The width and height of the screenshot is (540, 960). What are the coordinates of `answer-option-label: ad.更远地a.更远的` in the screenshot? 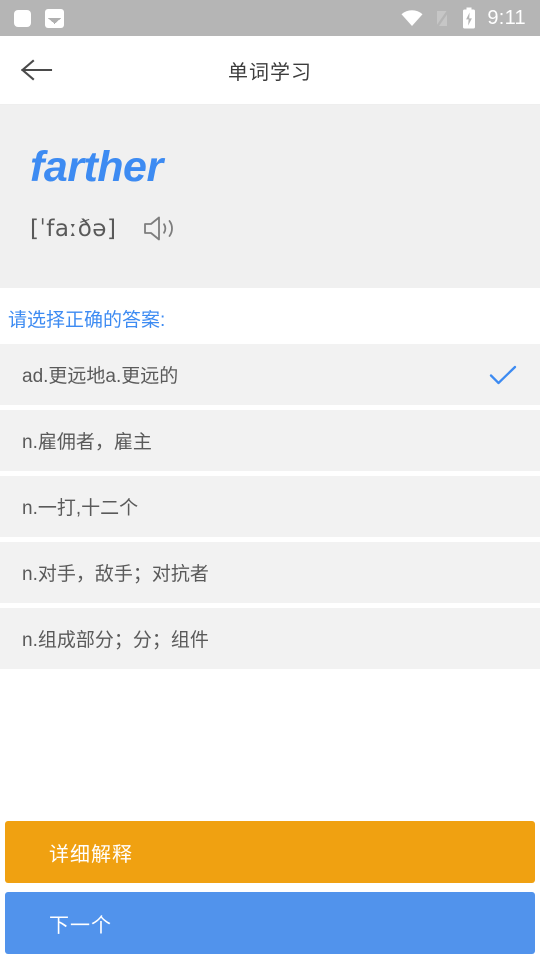 It's located at (100, 376).